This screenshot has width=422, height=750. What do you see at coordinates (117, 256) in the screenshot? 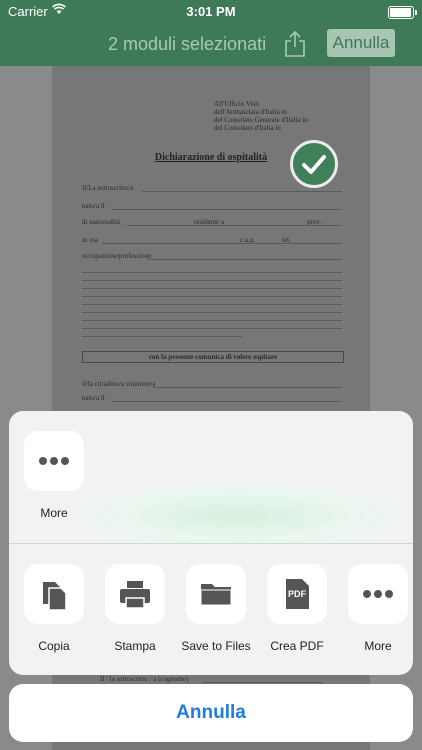
I see `field-label: occupazione/professione` at bounding box center [117, 256].